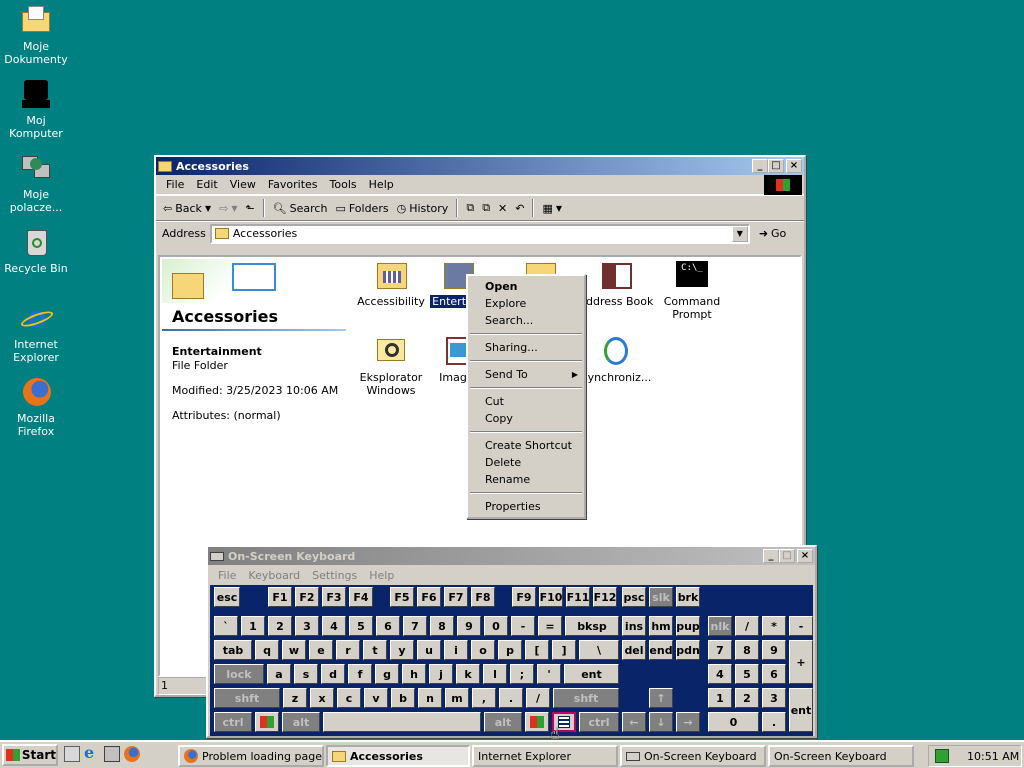 The image size is (1024, 768). I want to click on task-osk-2: On-Screen Keyboard, so click(841, 756).